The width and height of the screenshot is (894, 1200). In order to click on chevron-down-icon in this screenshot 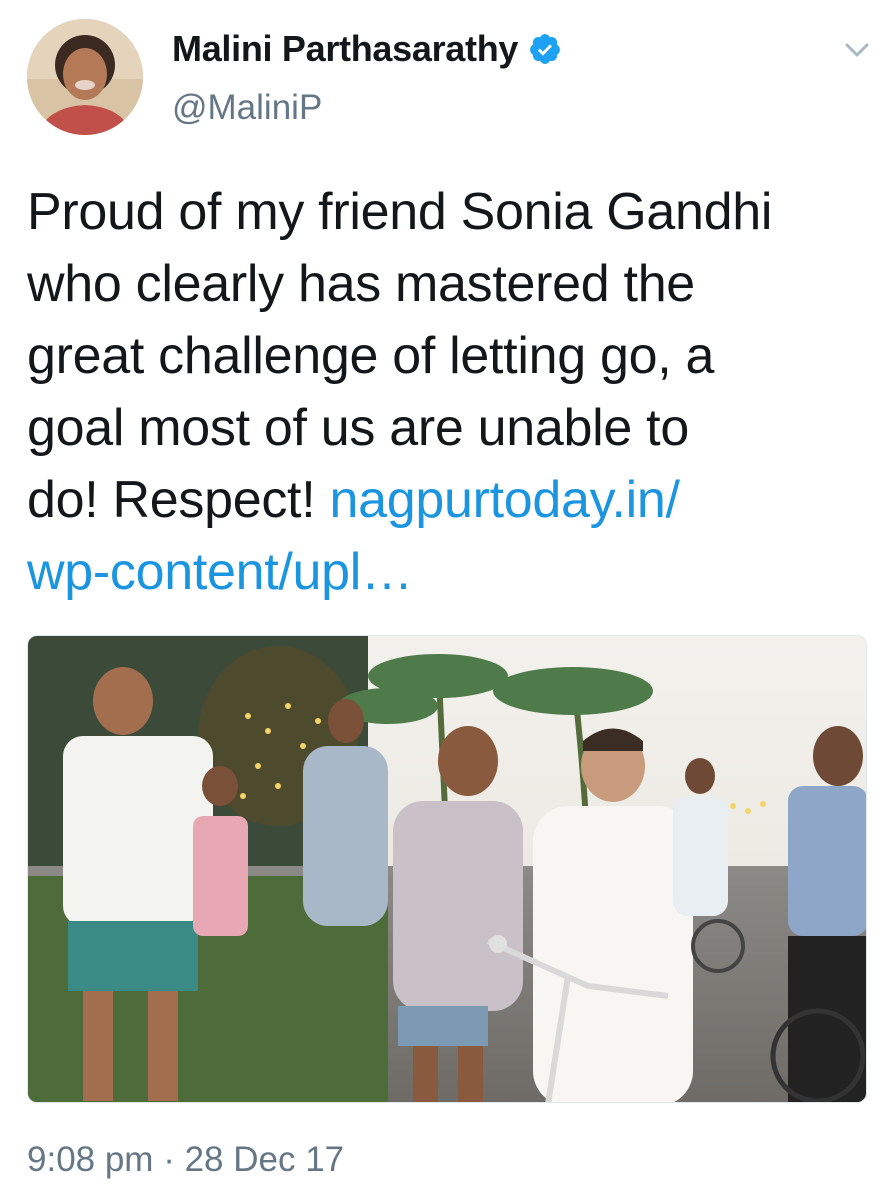, I will do `click(857, 50)`.